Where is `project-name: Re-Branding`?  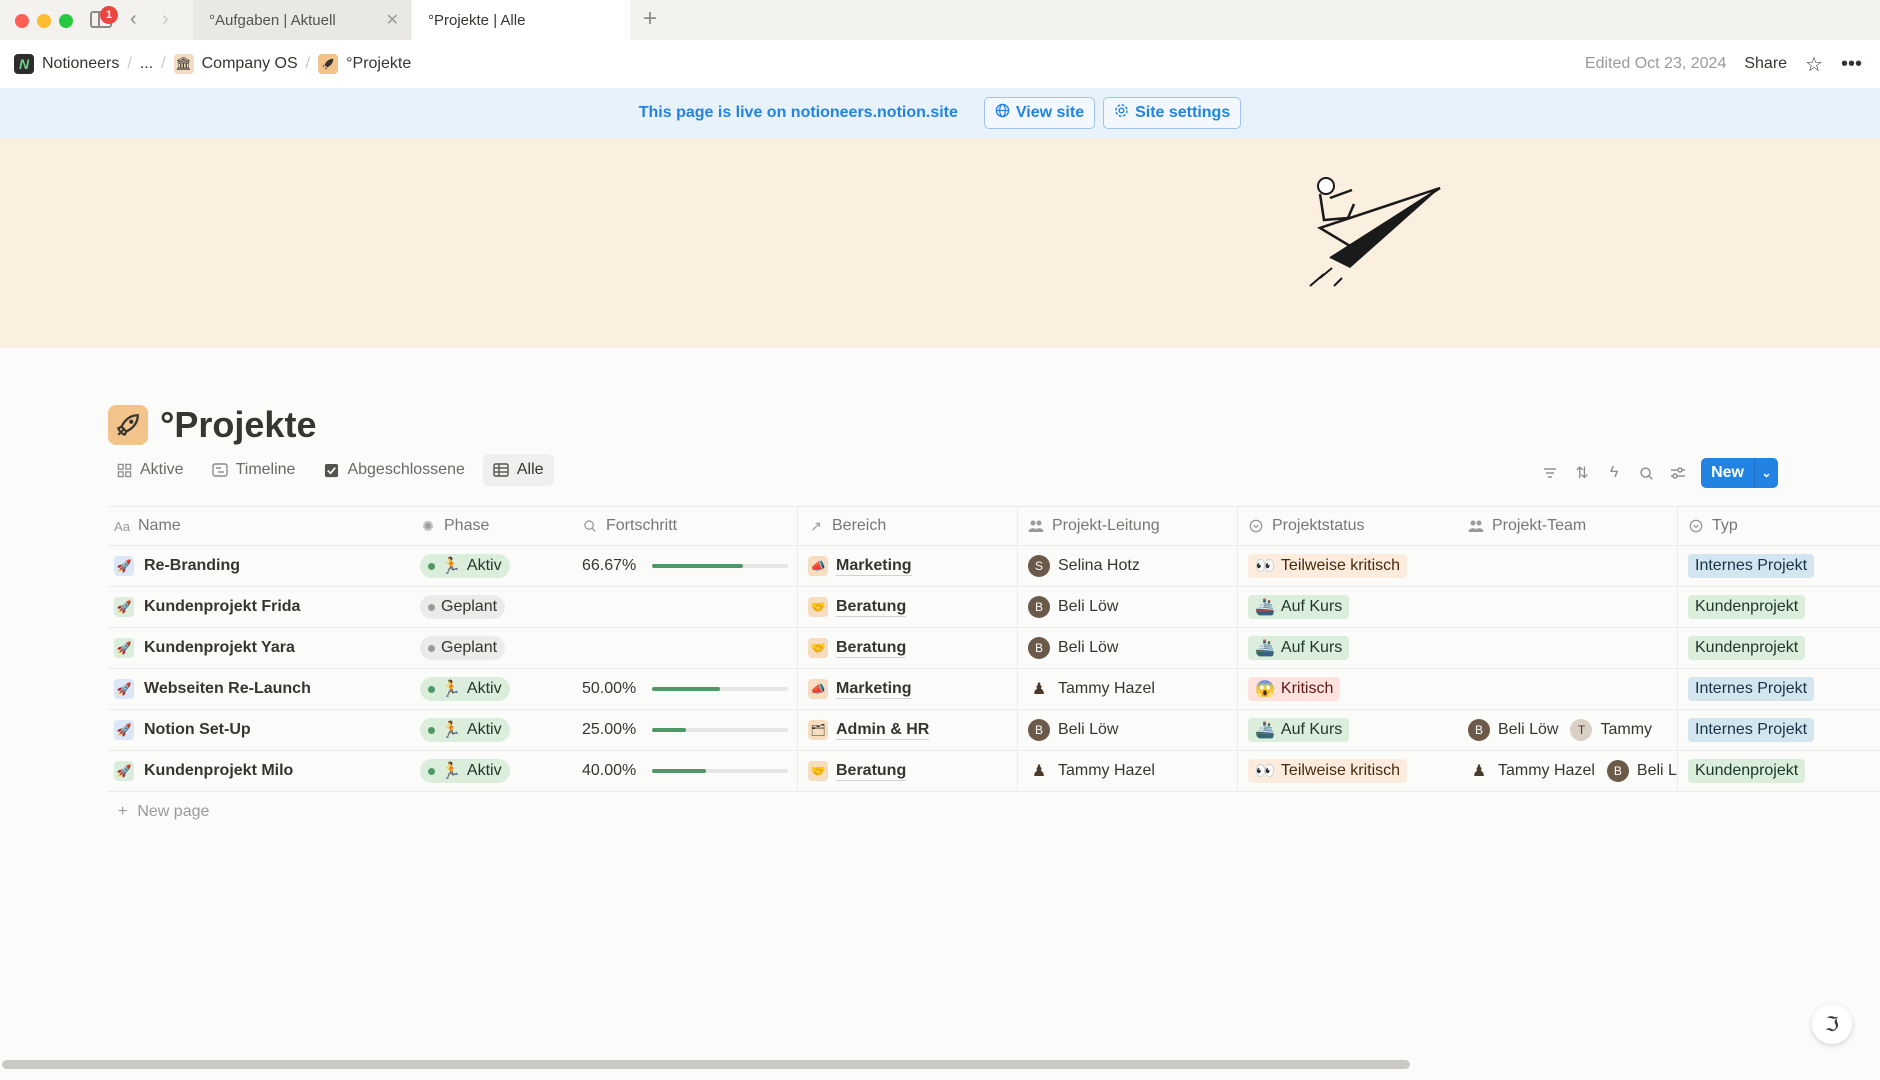 project-name: Re-Branding is located at coordinates (192, 566).